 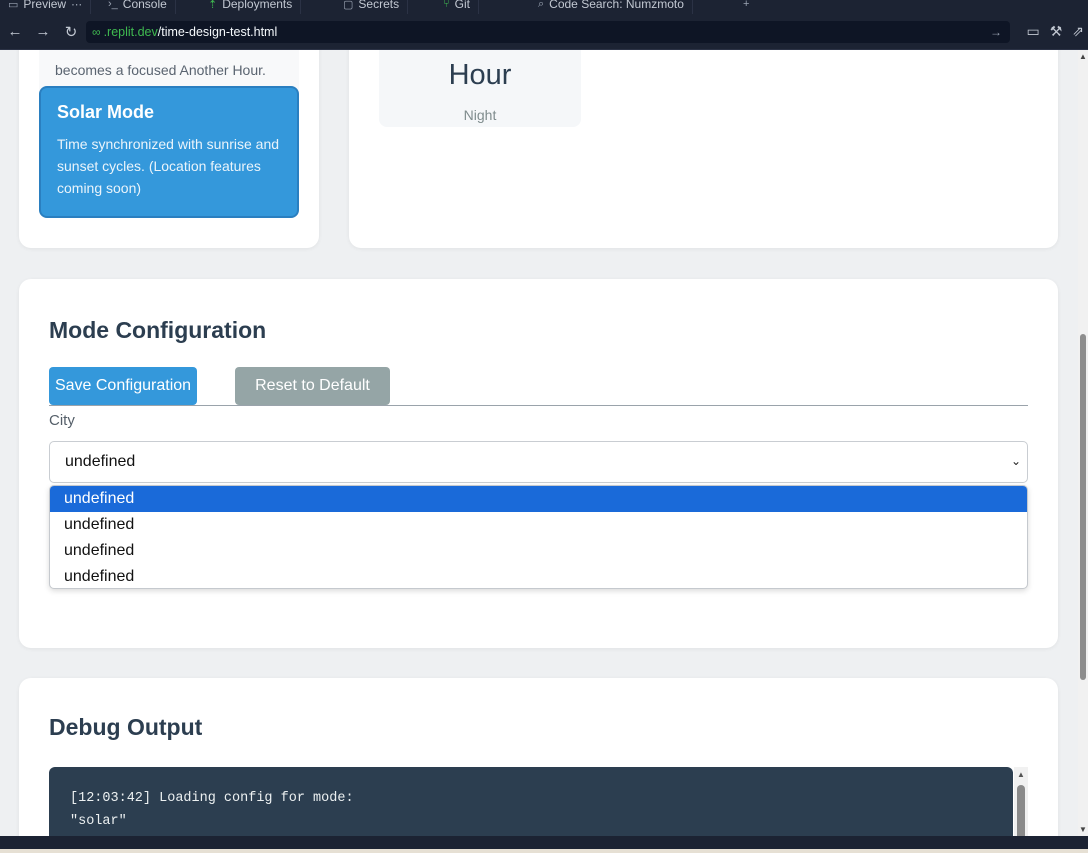 What do you see at coordinates (213, 5) in the screenshot?
I see `deploy-icon: ⇡` at bounding box center [213, 5].